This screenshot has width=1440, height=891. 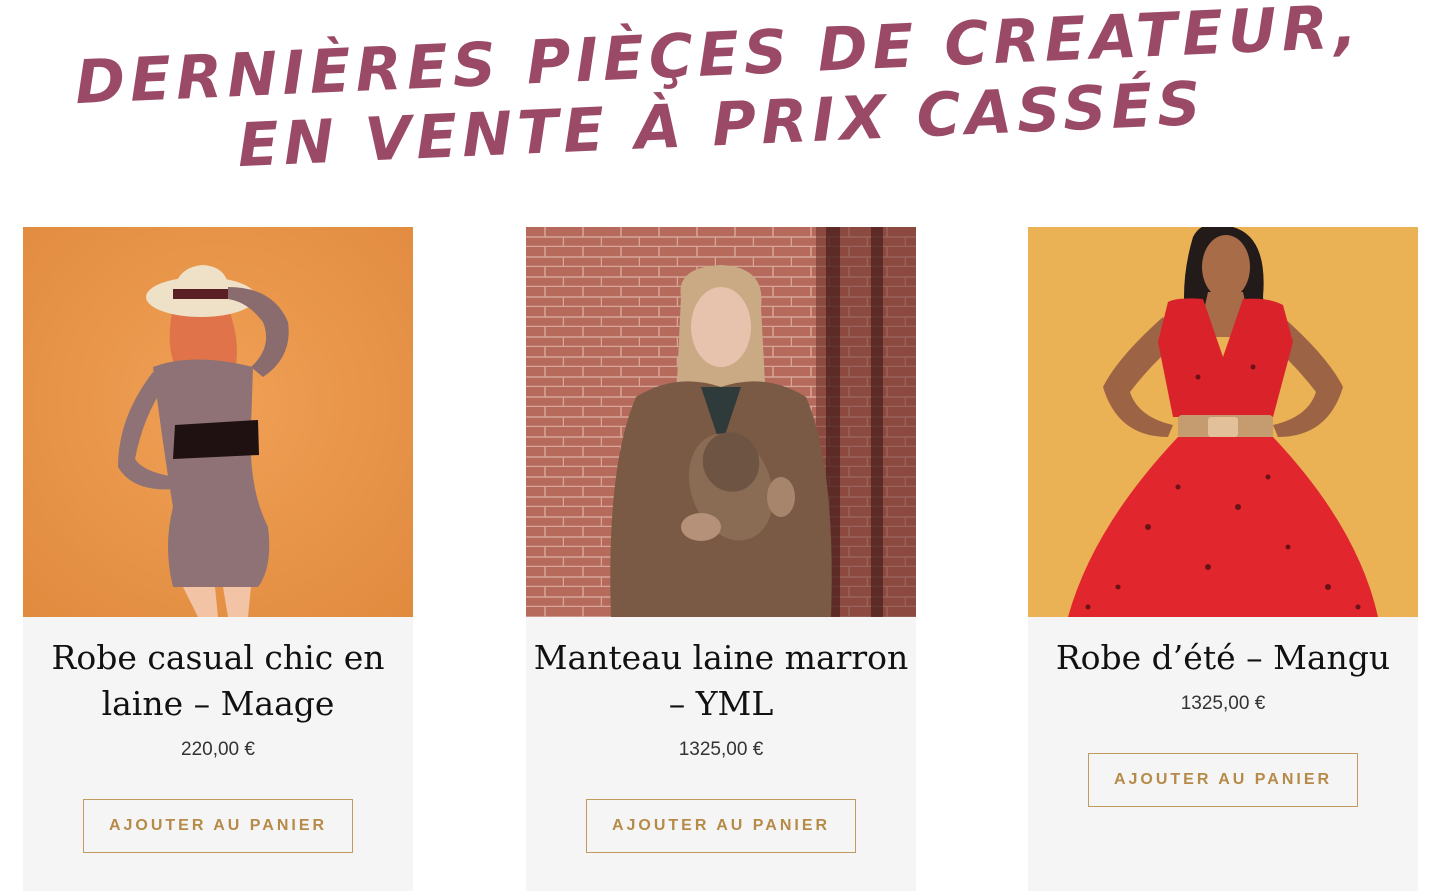 I want to click on product-price: 220,00 €, so click(x=218, y=749).